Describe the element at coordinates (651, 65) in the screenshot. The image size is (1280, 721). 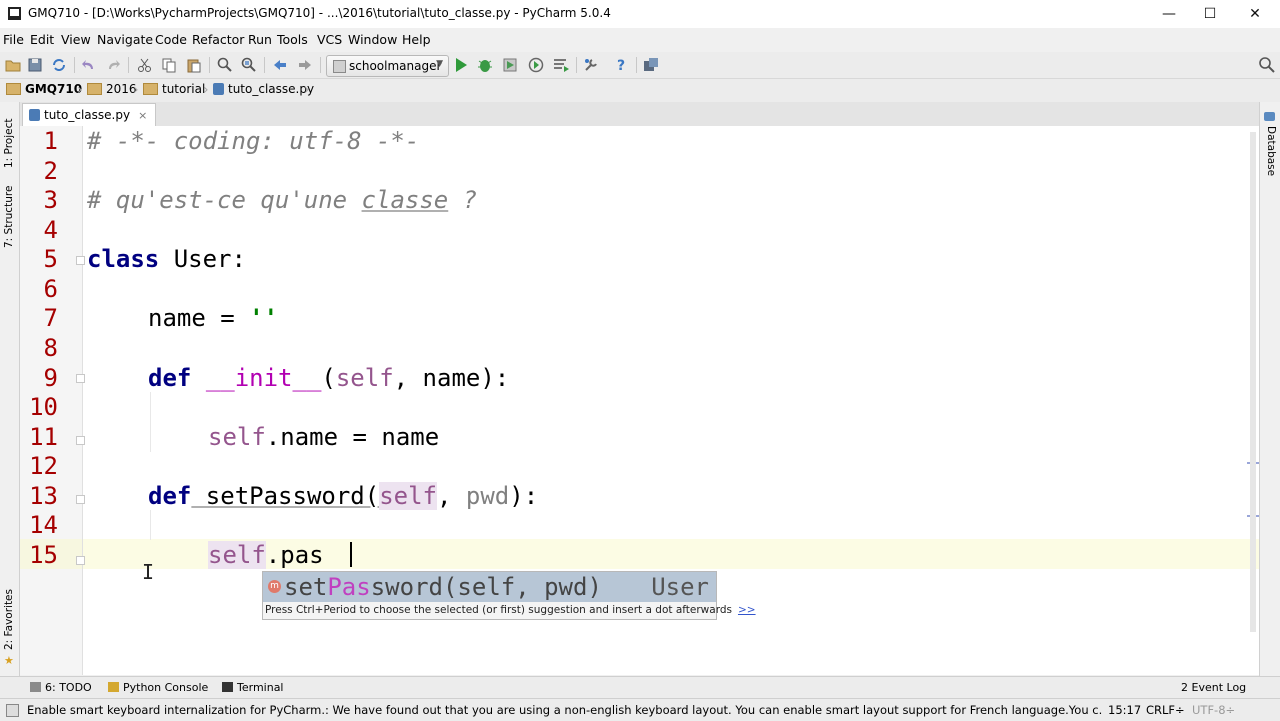
I see `python-console-icon` at that location.